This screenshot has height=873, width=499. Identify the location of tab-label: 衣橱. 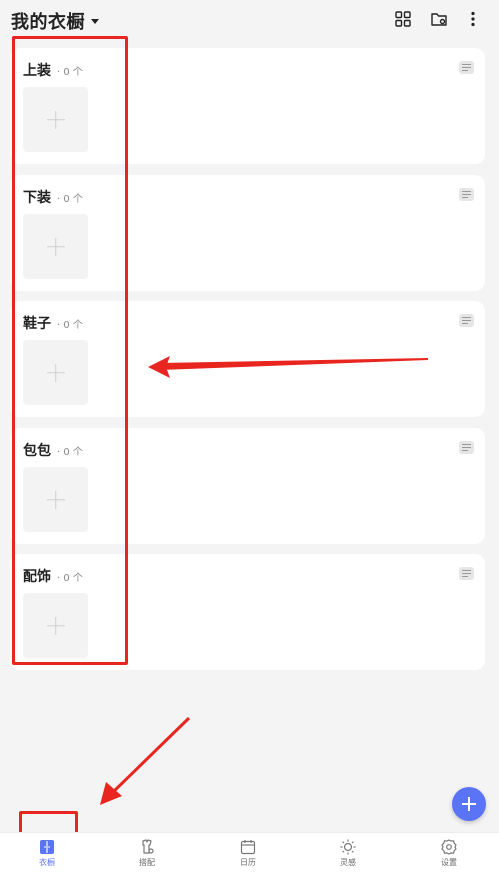
(47, 862).